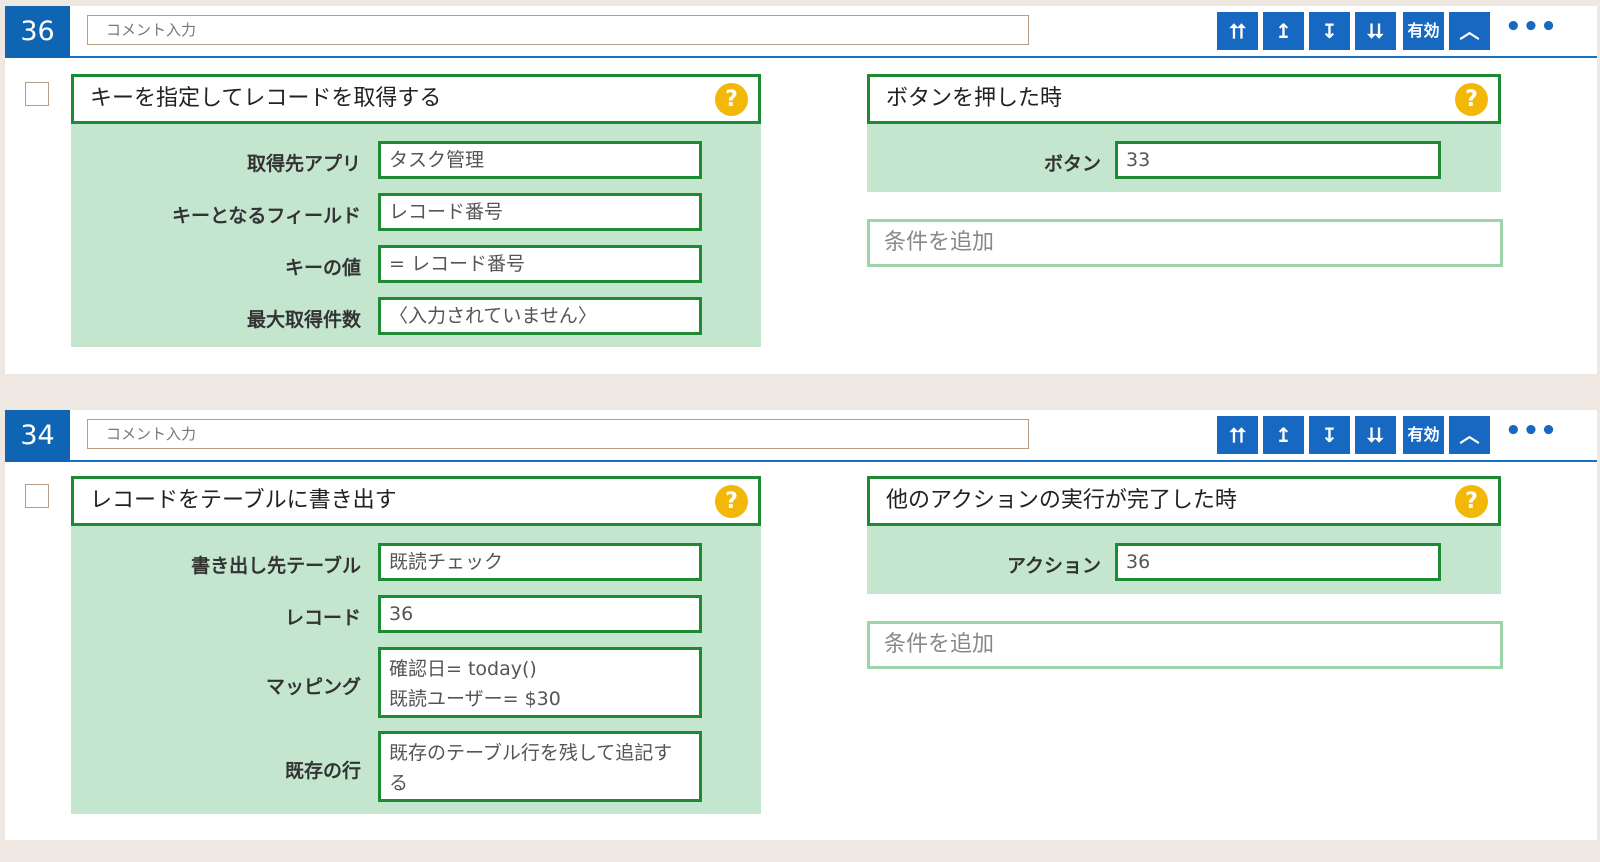 Image resolution: width=1600 pixels, height=862 pixels. What do you see at coordinates (243, 500) in the screenshot?
I see `action-title: レコードをテーブルに書き出す` at bounding box center [243, 500].